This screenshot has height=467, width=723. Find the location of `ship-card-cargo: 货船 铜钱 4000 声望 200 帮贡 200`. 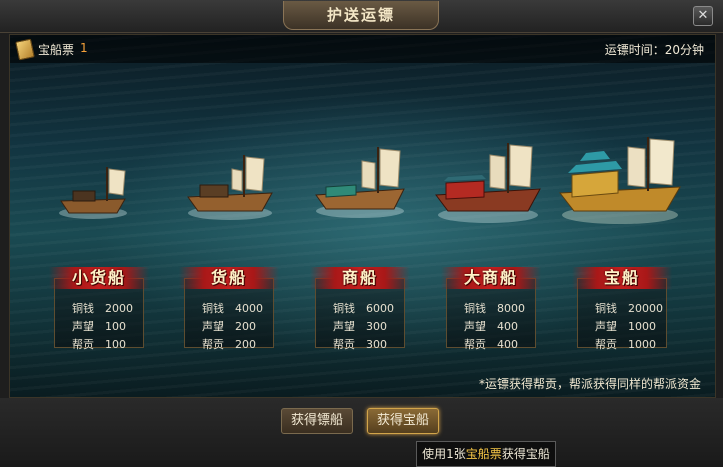

ship-card-cargo: 货船 铜钱 4000 声望 200 帮贡 200 is located at coordinates (229, 309).